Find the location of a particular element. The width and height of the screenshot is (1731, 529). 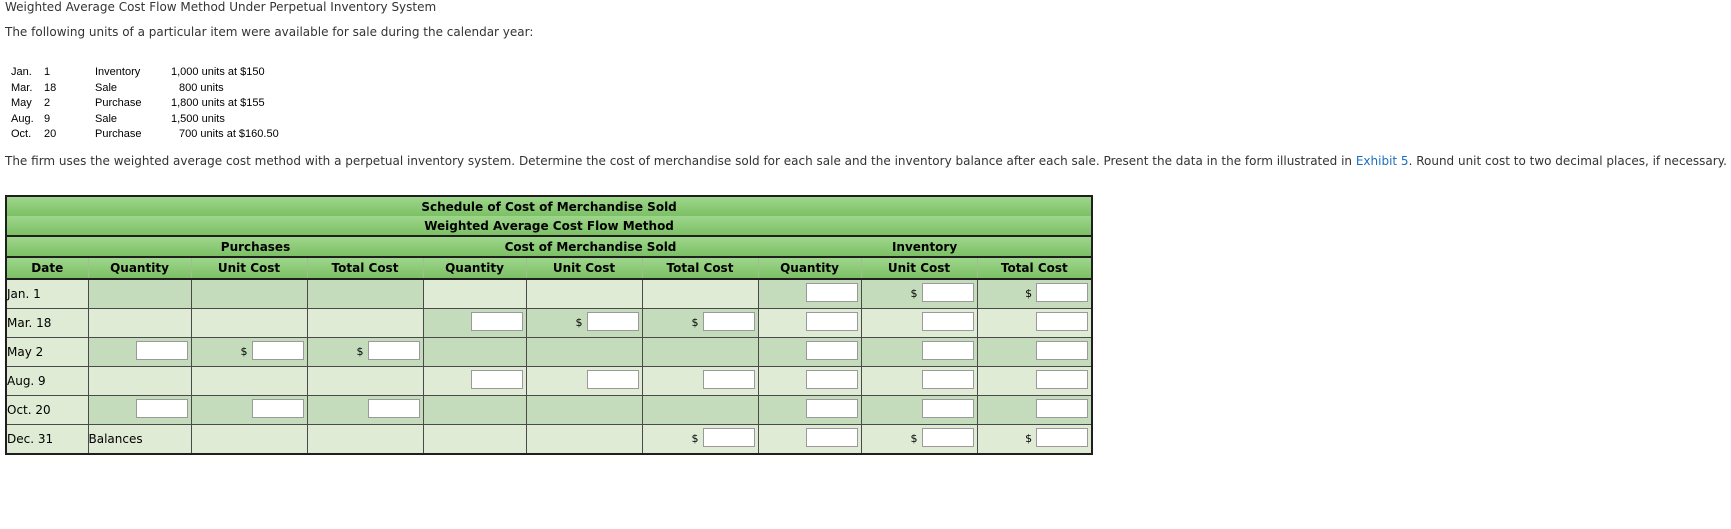

group-header-blank is located at coordinates (47, 246).